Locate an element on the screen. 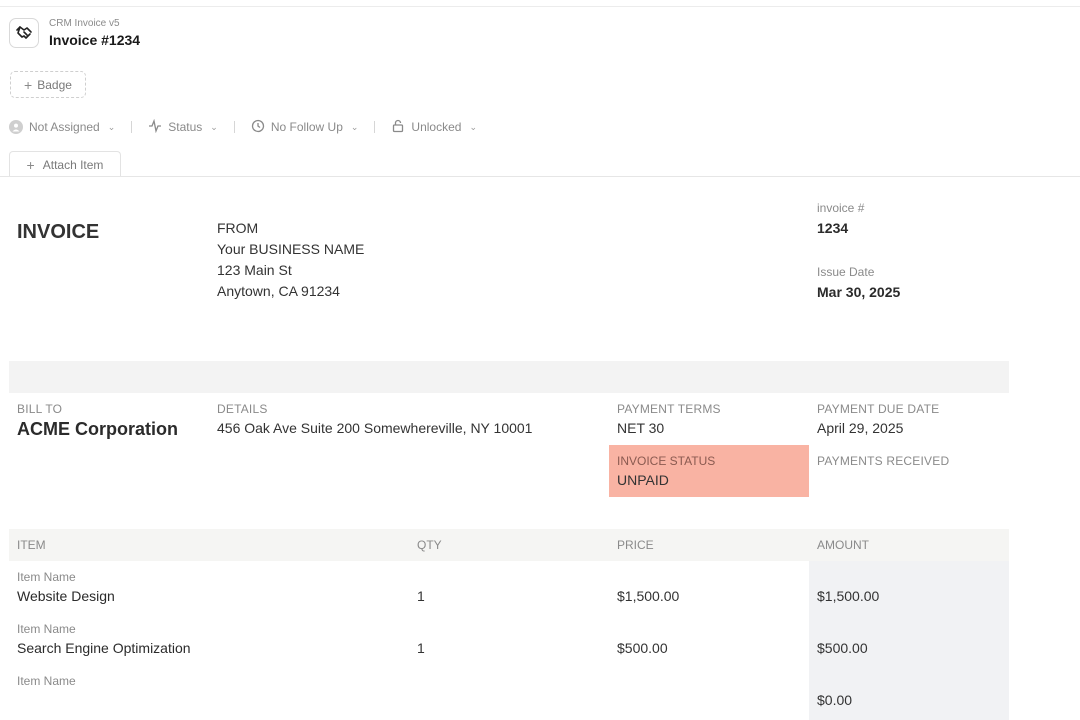  from-street: 123 Main St is located at coordinates (254, 270).